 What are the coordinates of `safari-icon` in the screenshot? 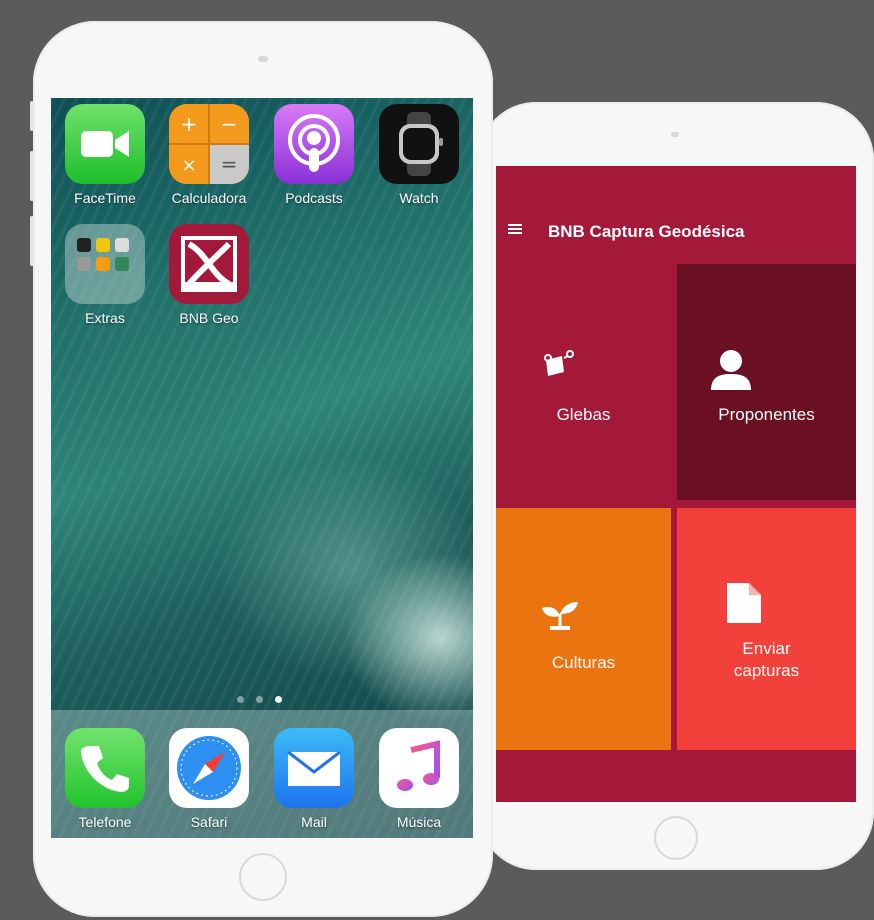 It's located at (209, 768).